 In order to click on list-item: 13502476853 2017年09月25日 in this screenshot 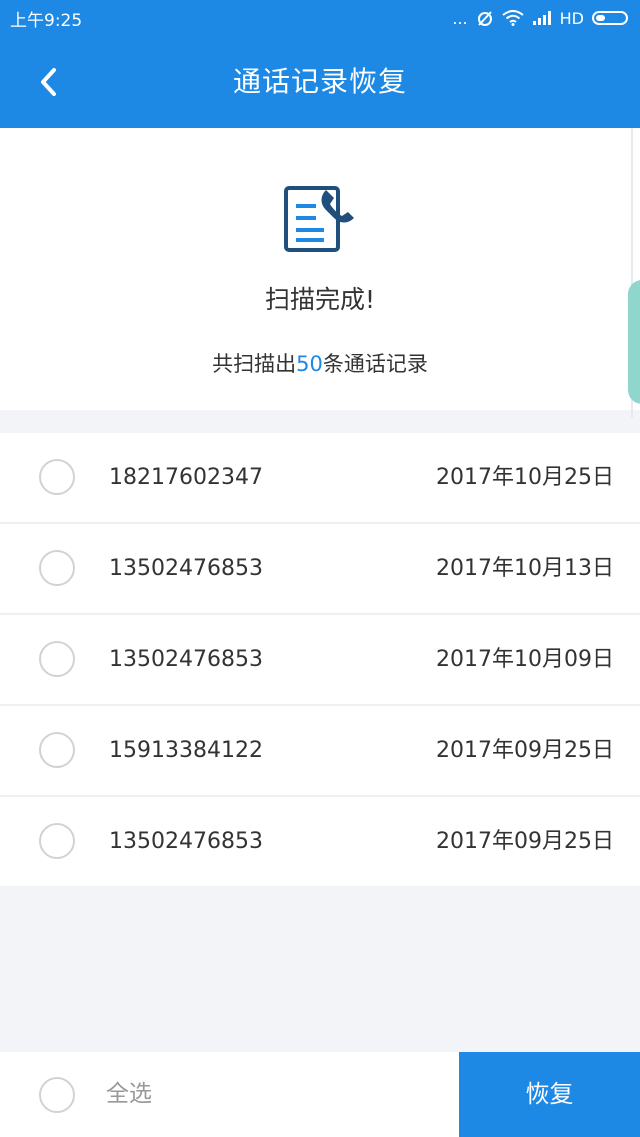, I will do `click(320, 841)`.